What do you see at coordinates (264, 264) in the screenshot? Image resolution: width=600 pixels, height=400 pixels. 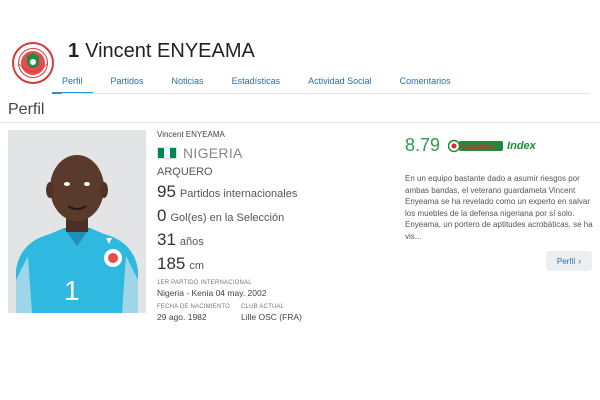 I see `height-stat: 185 cm` at bounding box center [264, 264].